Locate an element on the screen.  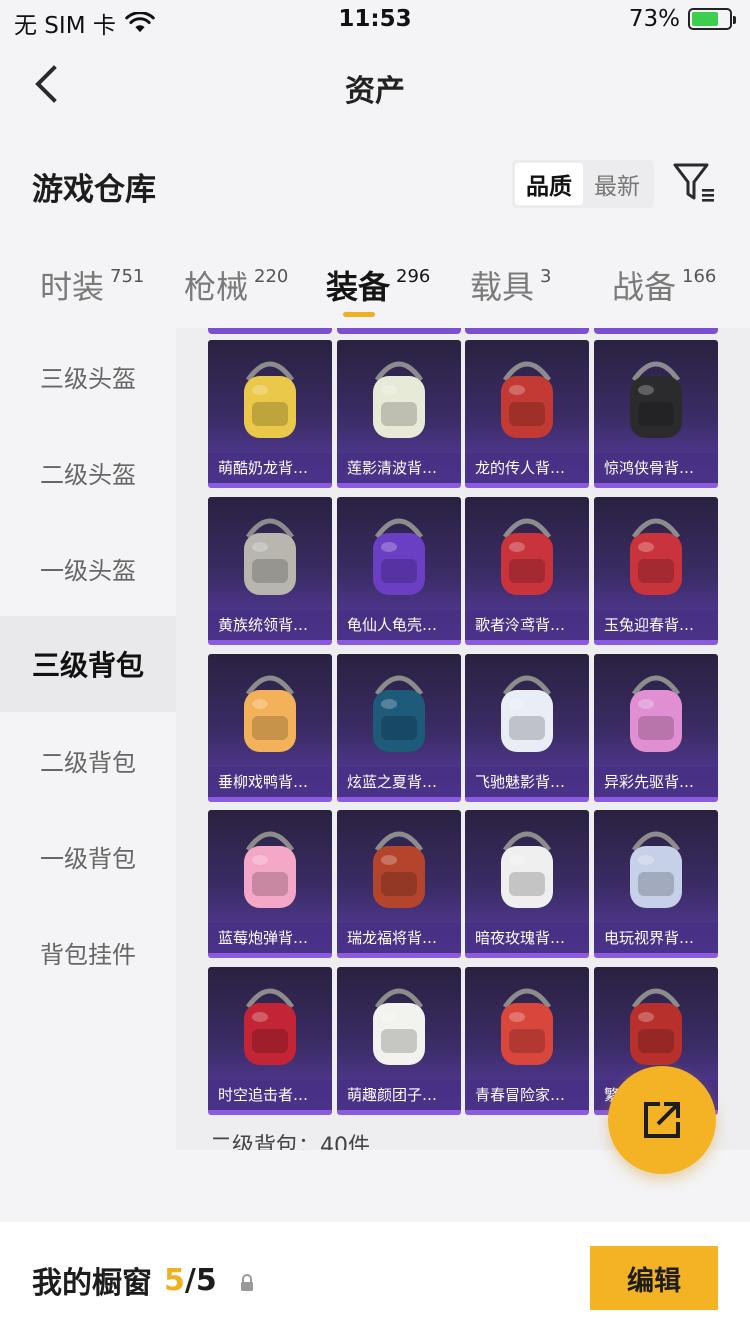
tab-fashion: 时装 751 is located at coordinates (92, 285).